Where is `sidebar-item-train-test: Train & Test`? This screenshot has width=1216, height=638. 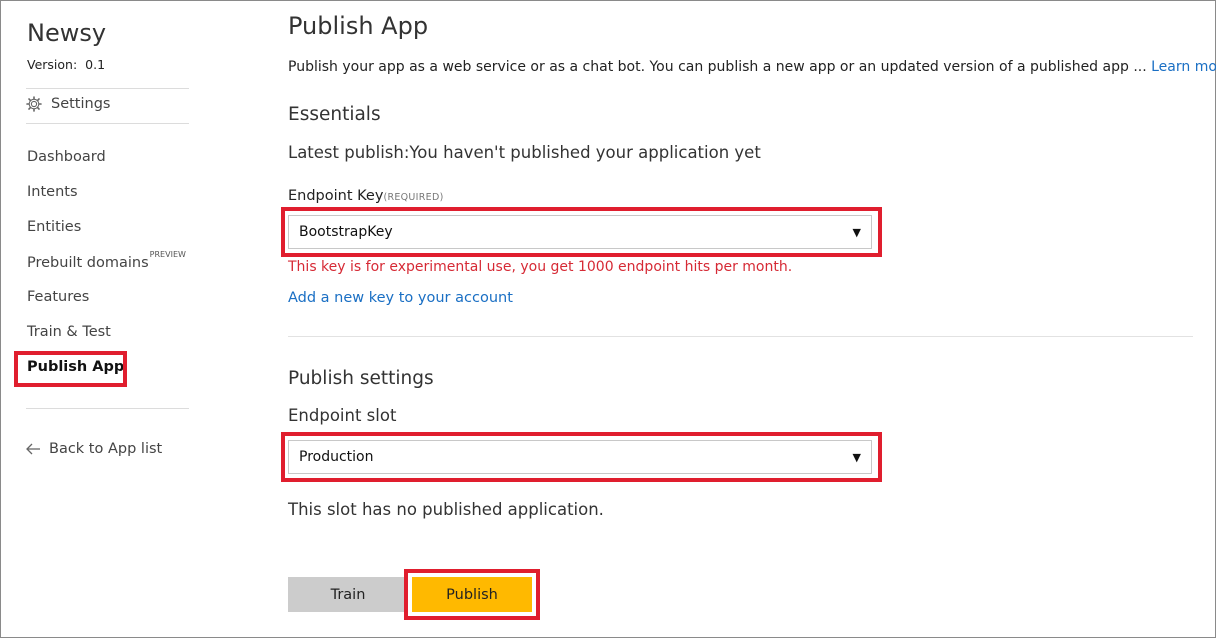
sidebar-item-train-test: Train & Test is located at coordinates (69, 332).